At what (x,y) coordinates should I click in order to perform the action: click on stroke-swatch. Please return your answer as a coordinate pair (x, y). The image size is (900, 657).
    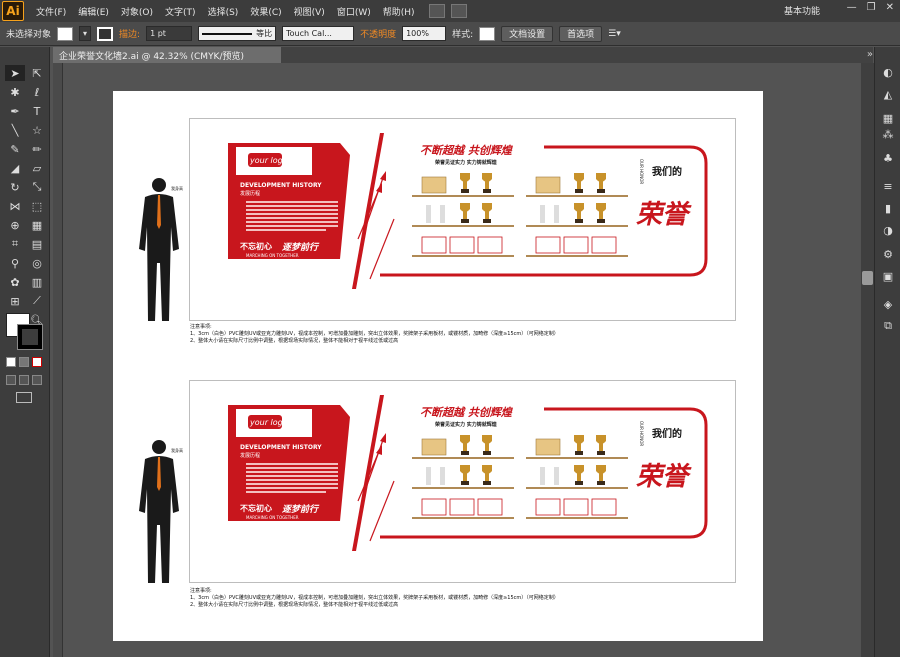
    Looking at the image, I should click on (105, 33).